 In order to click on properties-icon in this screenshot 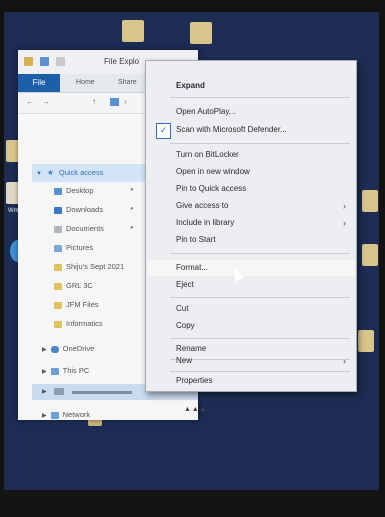, I will do `click(44, 61)`.